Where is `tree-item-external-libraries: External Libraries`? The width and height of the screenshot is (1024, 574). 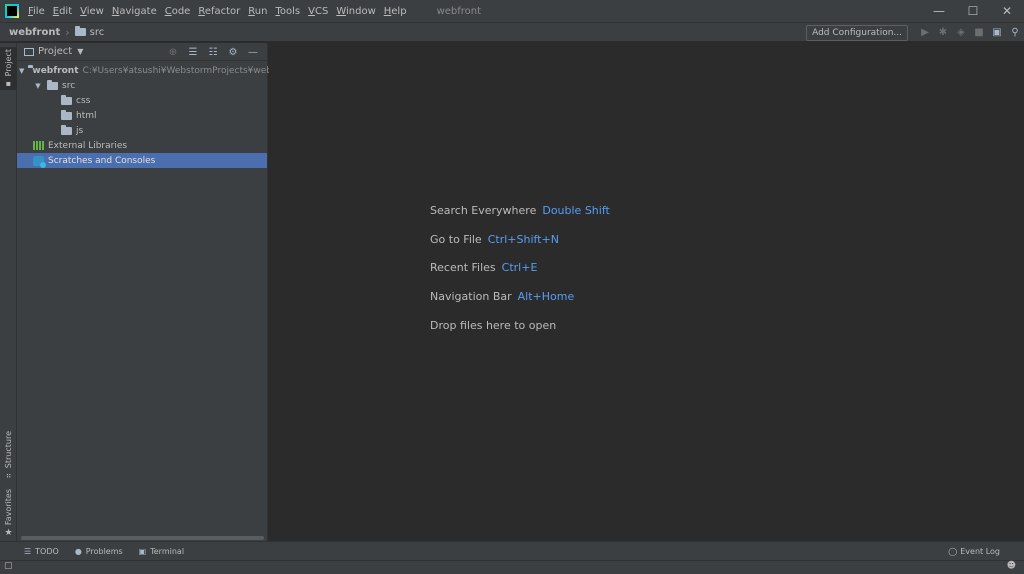
tree-item-external-libraries: External Libraries is located at coordinates (142, 145).